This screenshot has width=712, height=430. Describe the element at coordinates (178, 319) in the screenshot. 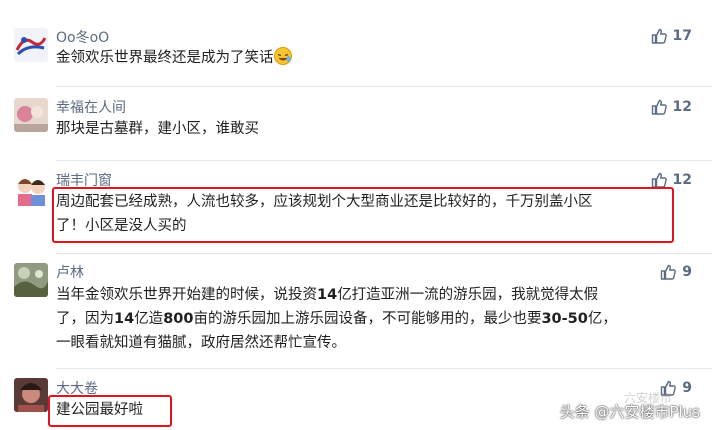

I see `text-span-bold: 800` at that location.